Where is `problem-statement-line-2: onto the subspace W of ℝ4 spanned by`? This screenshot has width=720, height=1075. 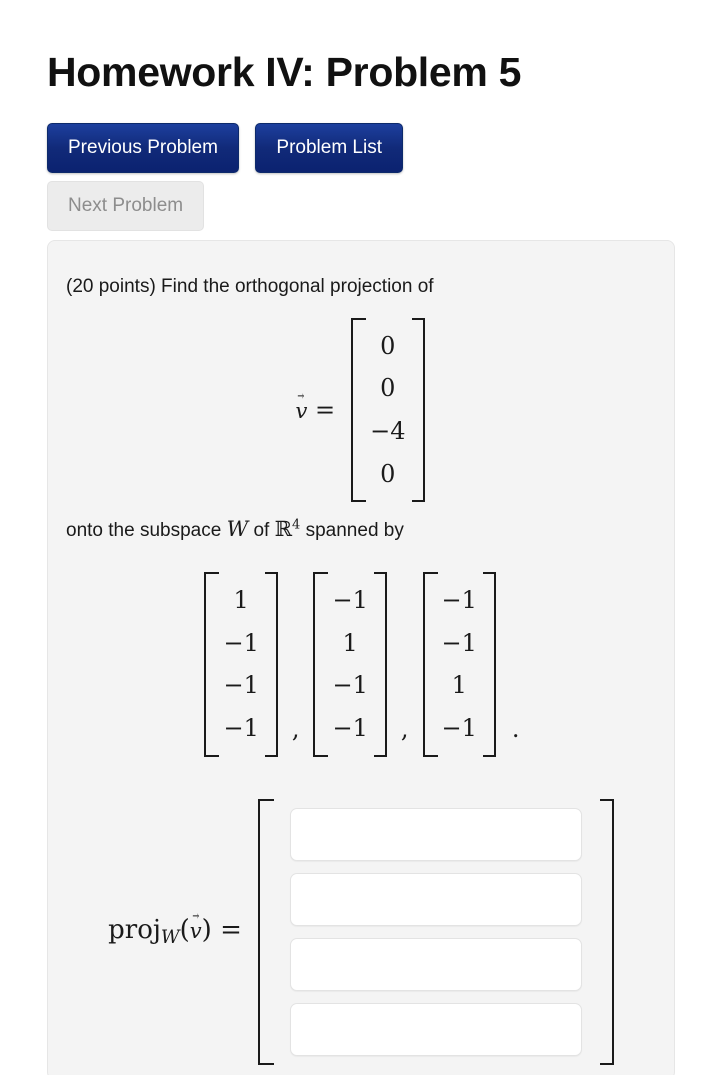 problem-statement-line-2: onto the subspace W of ℝ4 spanned by is located at coordinates (361, 530).